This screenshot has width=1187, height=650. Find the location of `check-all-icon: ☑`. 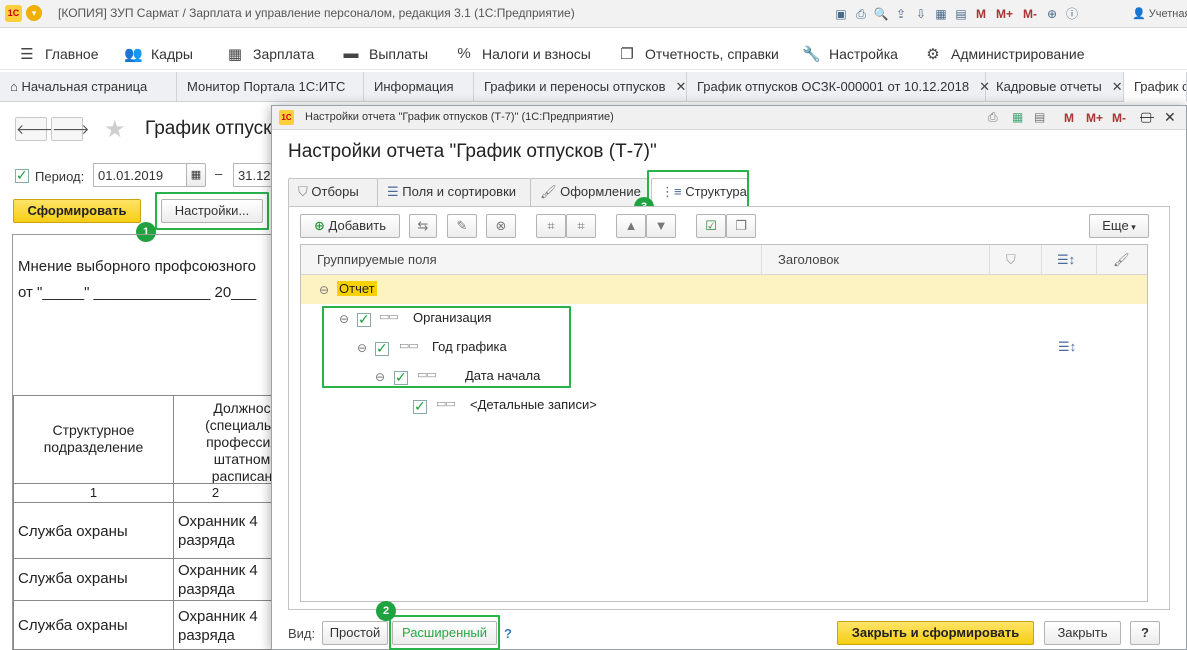

check-all-icon: ☑ is located at coordinates (711, 225).